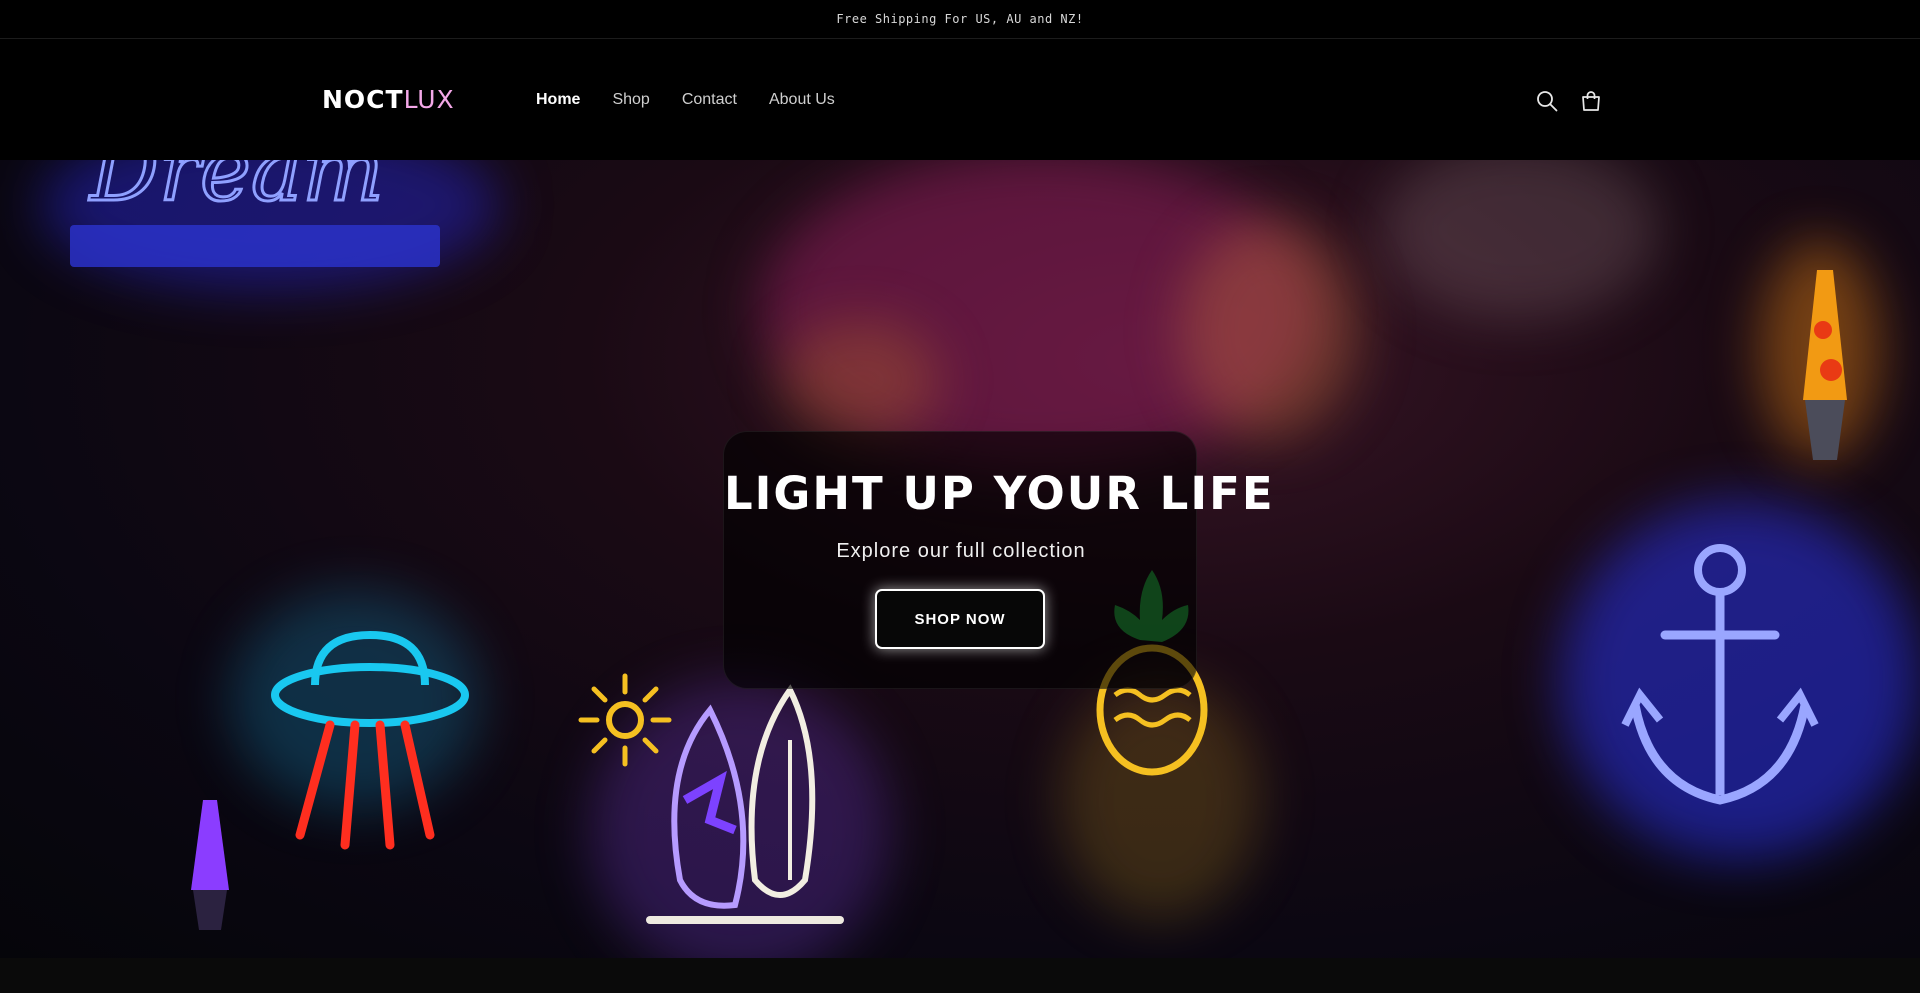  I want to click on search-icon, so click(1547, 101).